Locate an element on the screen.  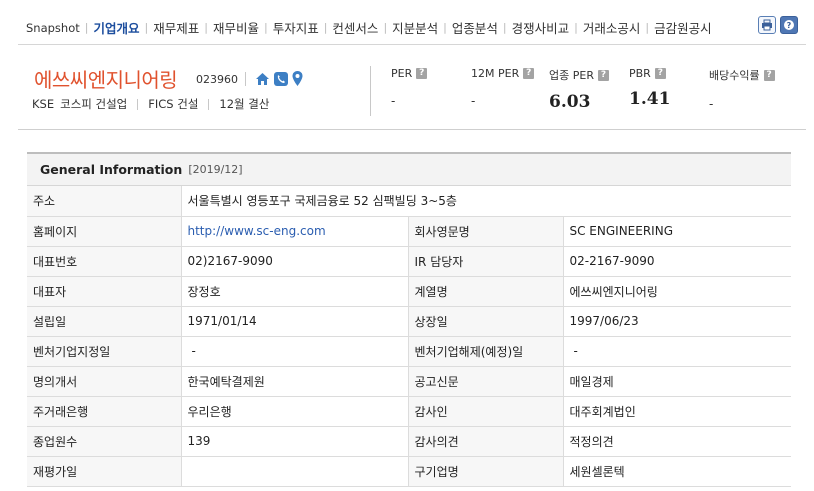
nav-tab: 지분분석 is located at coordinates (415, 27).